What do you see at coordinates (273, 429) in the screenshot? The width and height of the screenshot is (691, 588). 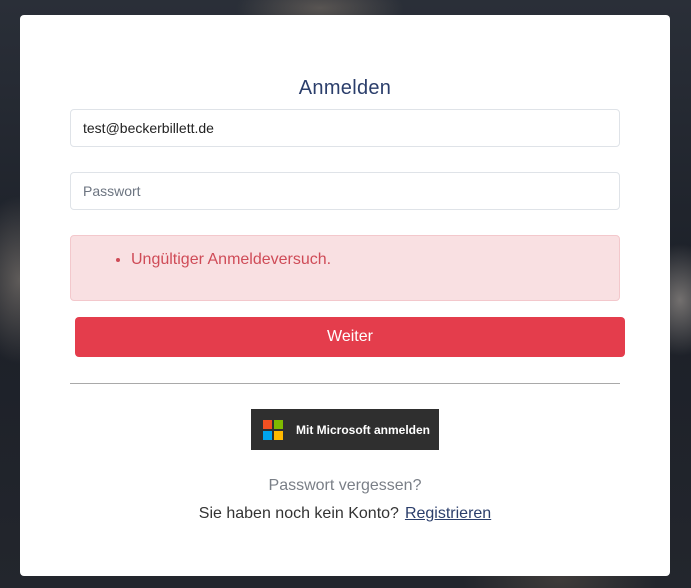 I see `microsoft-logo-icon` at bounding box center [273, 429].